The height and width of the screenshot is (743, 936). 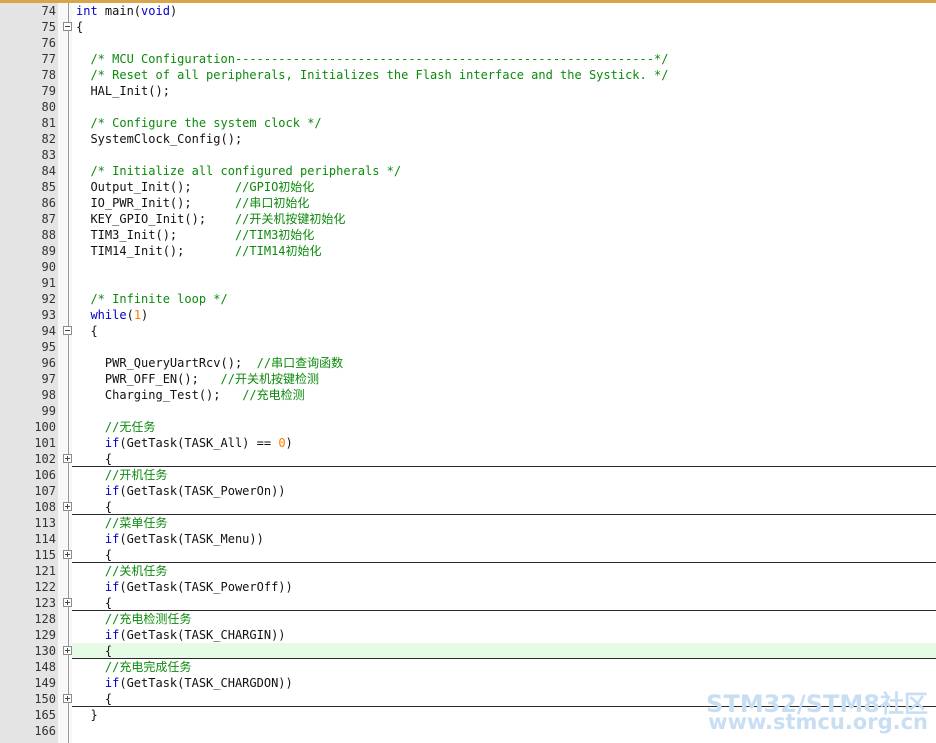 I want to click on code-line: 86 IO_PWR_Init(); //串口初始化, so click(x=468, y=203).